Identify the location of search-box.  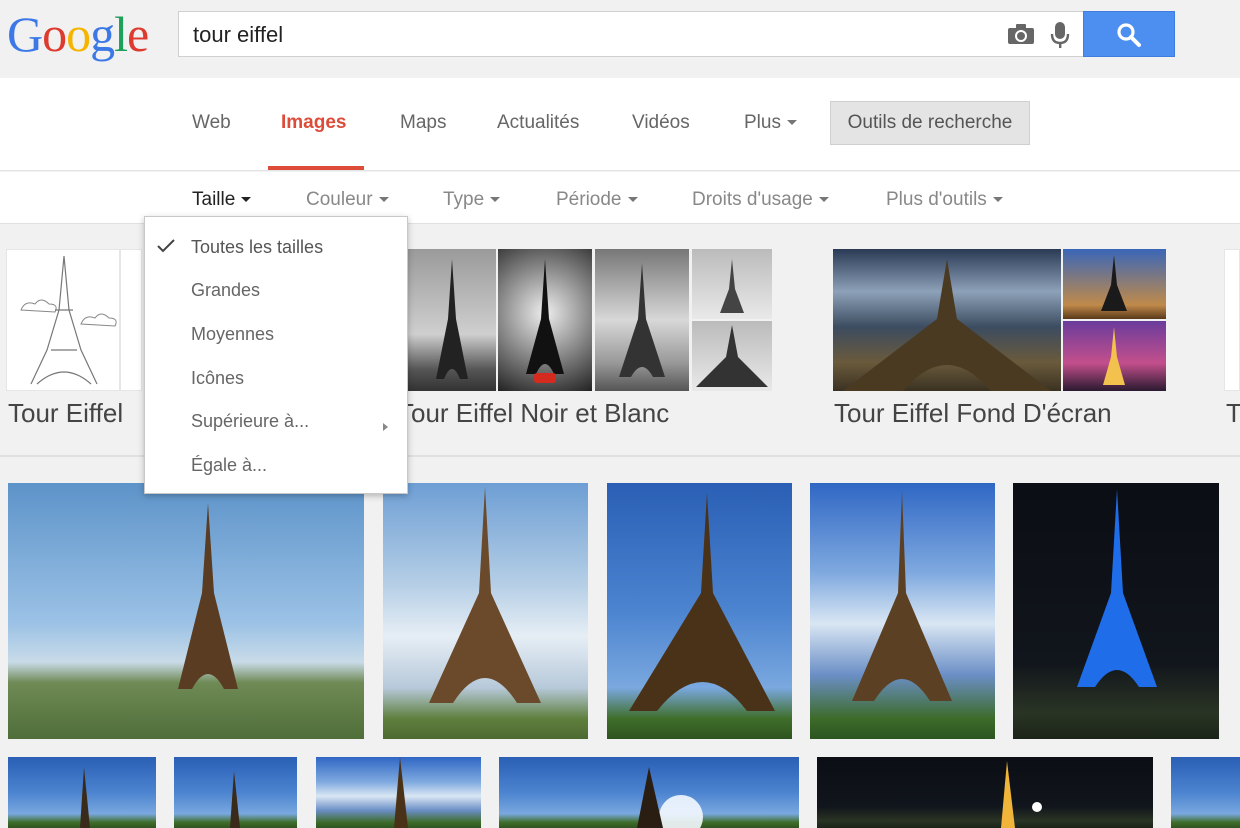
(631, 34).